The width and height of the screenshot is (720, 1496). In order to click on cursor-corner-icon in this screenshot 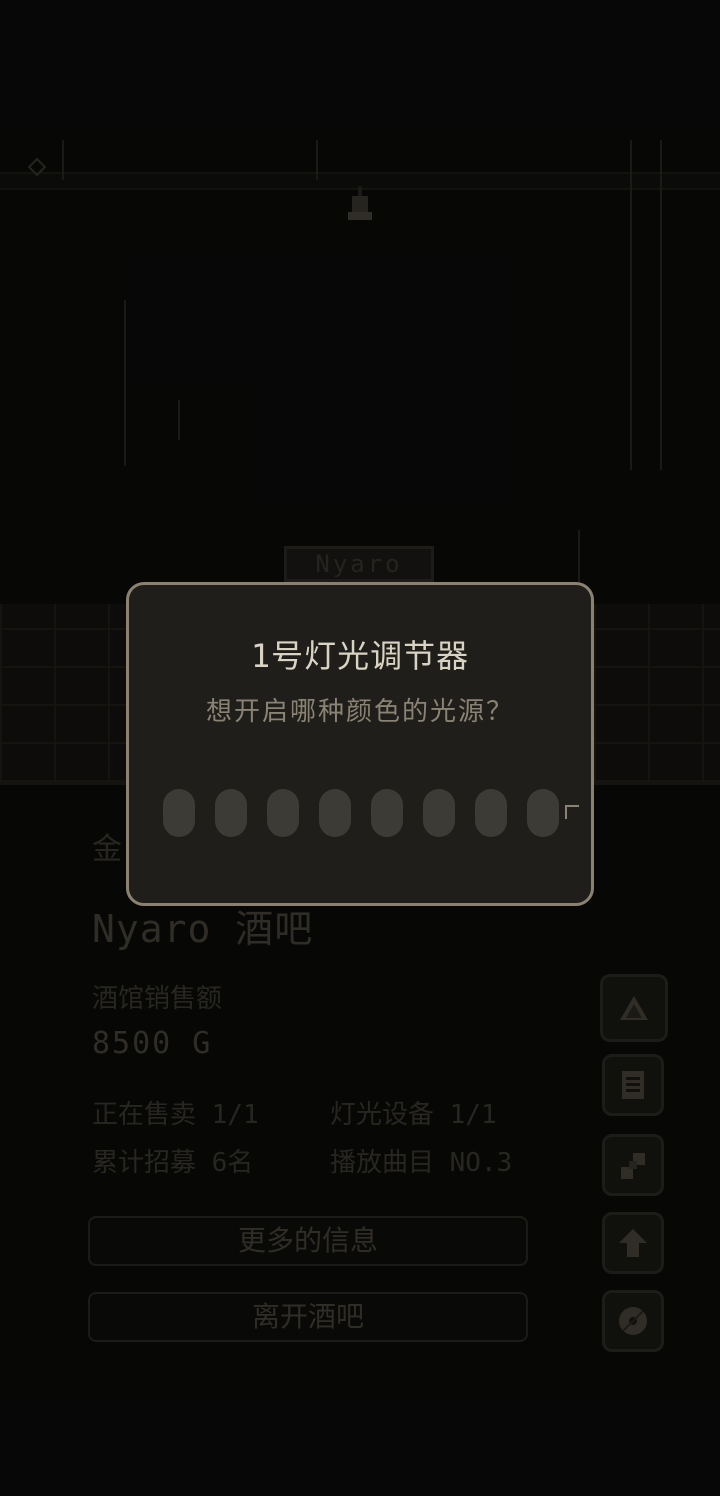, I will do `click(572, 812)`.